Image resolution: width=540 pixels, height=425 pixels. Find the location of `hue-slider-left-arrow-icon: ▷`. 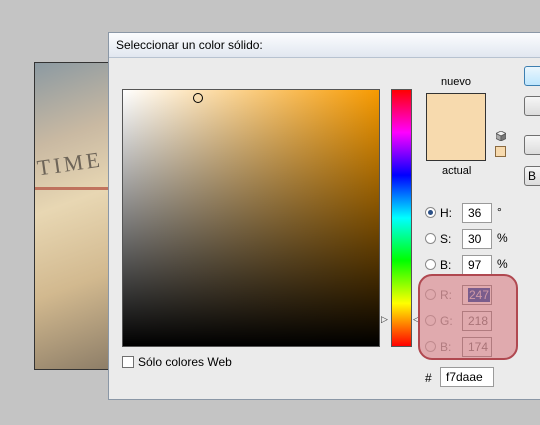

hue-slider-left-arrow-icon: ▷ is located at coordinates (384, 319).